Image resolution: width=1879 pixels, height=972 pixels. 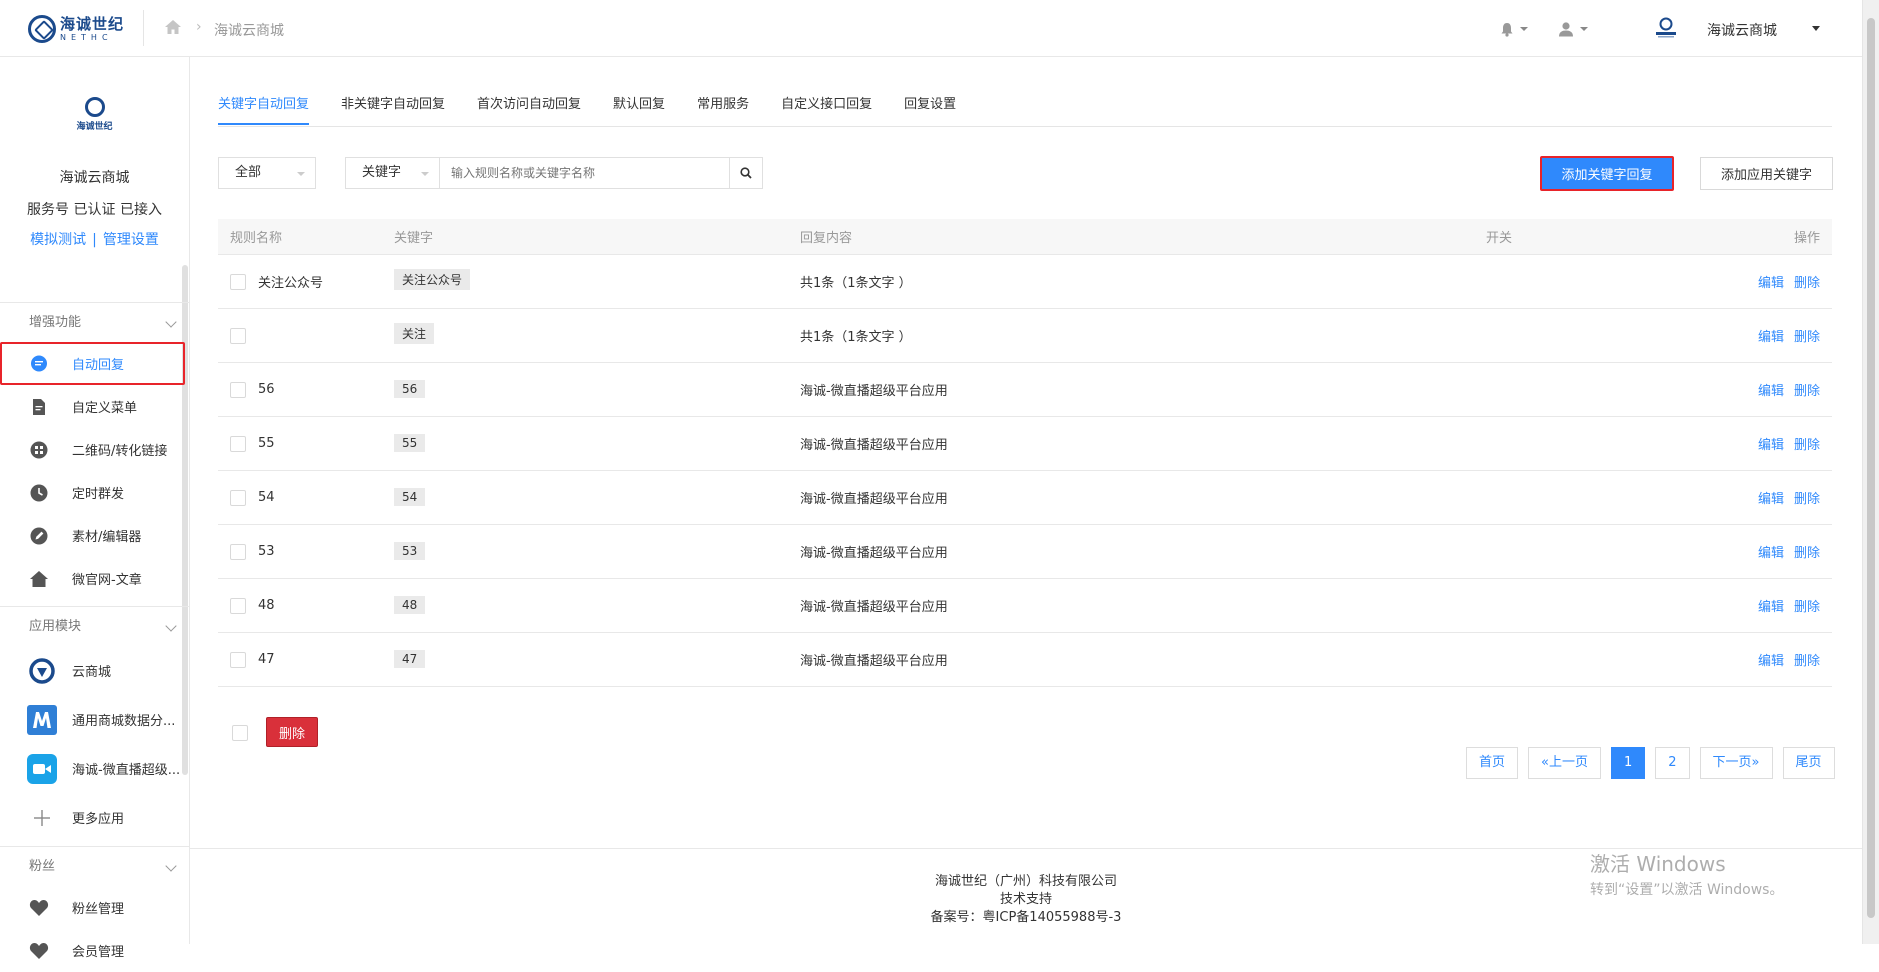 What do you see at coordinates (826, 107) in the screenshot?
I see `tab-custom-api-reply: 自定义接口回复` at bounding box center [826, 107].